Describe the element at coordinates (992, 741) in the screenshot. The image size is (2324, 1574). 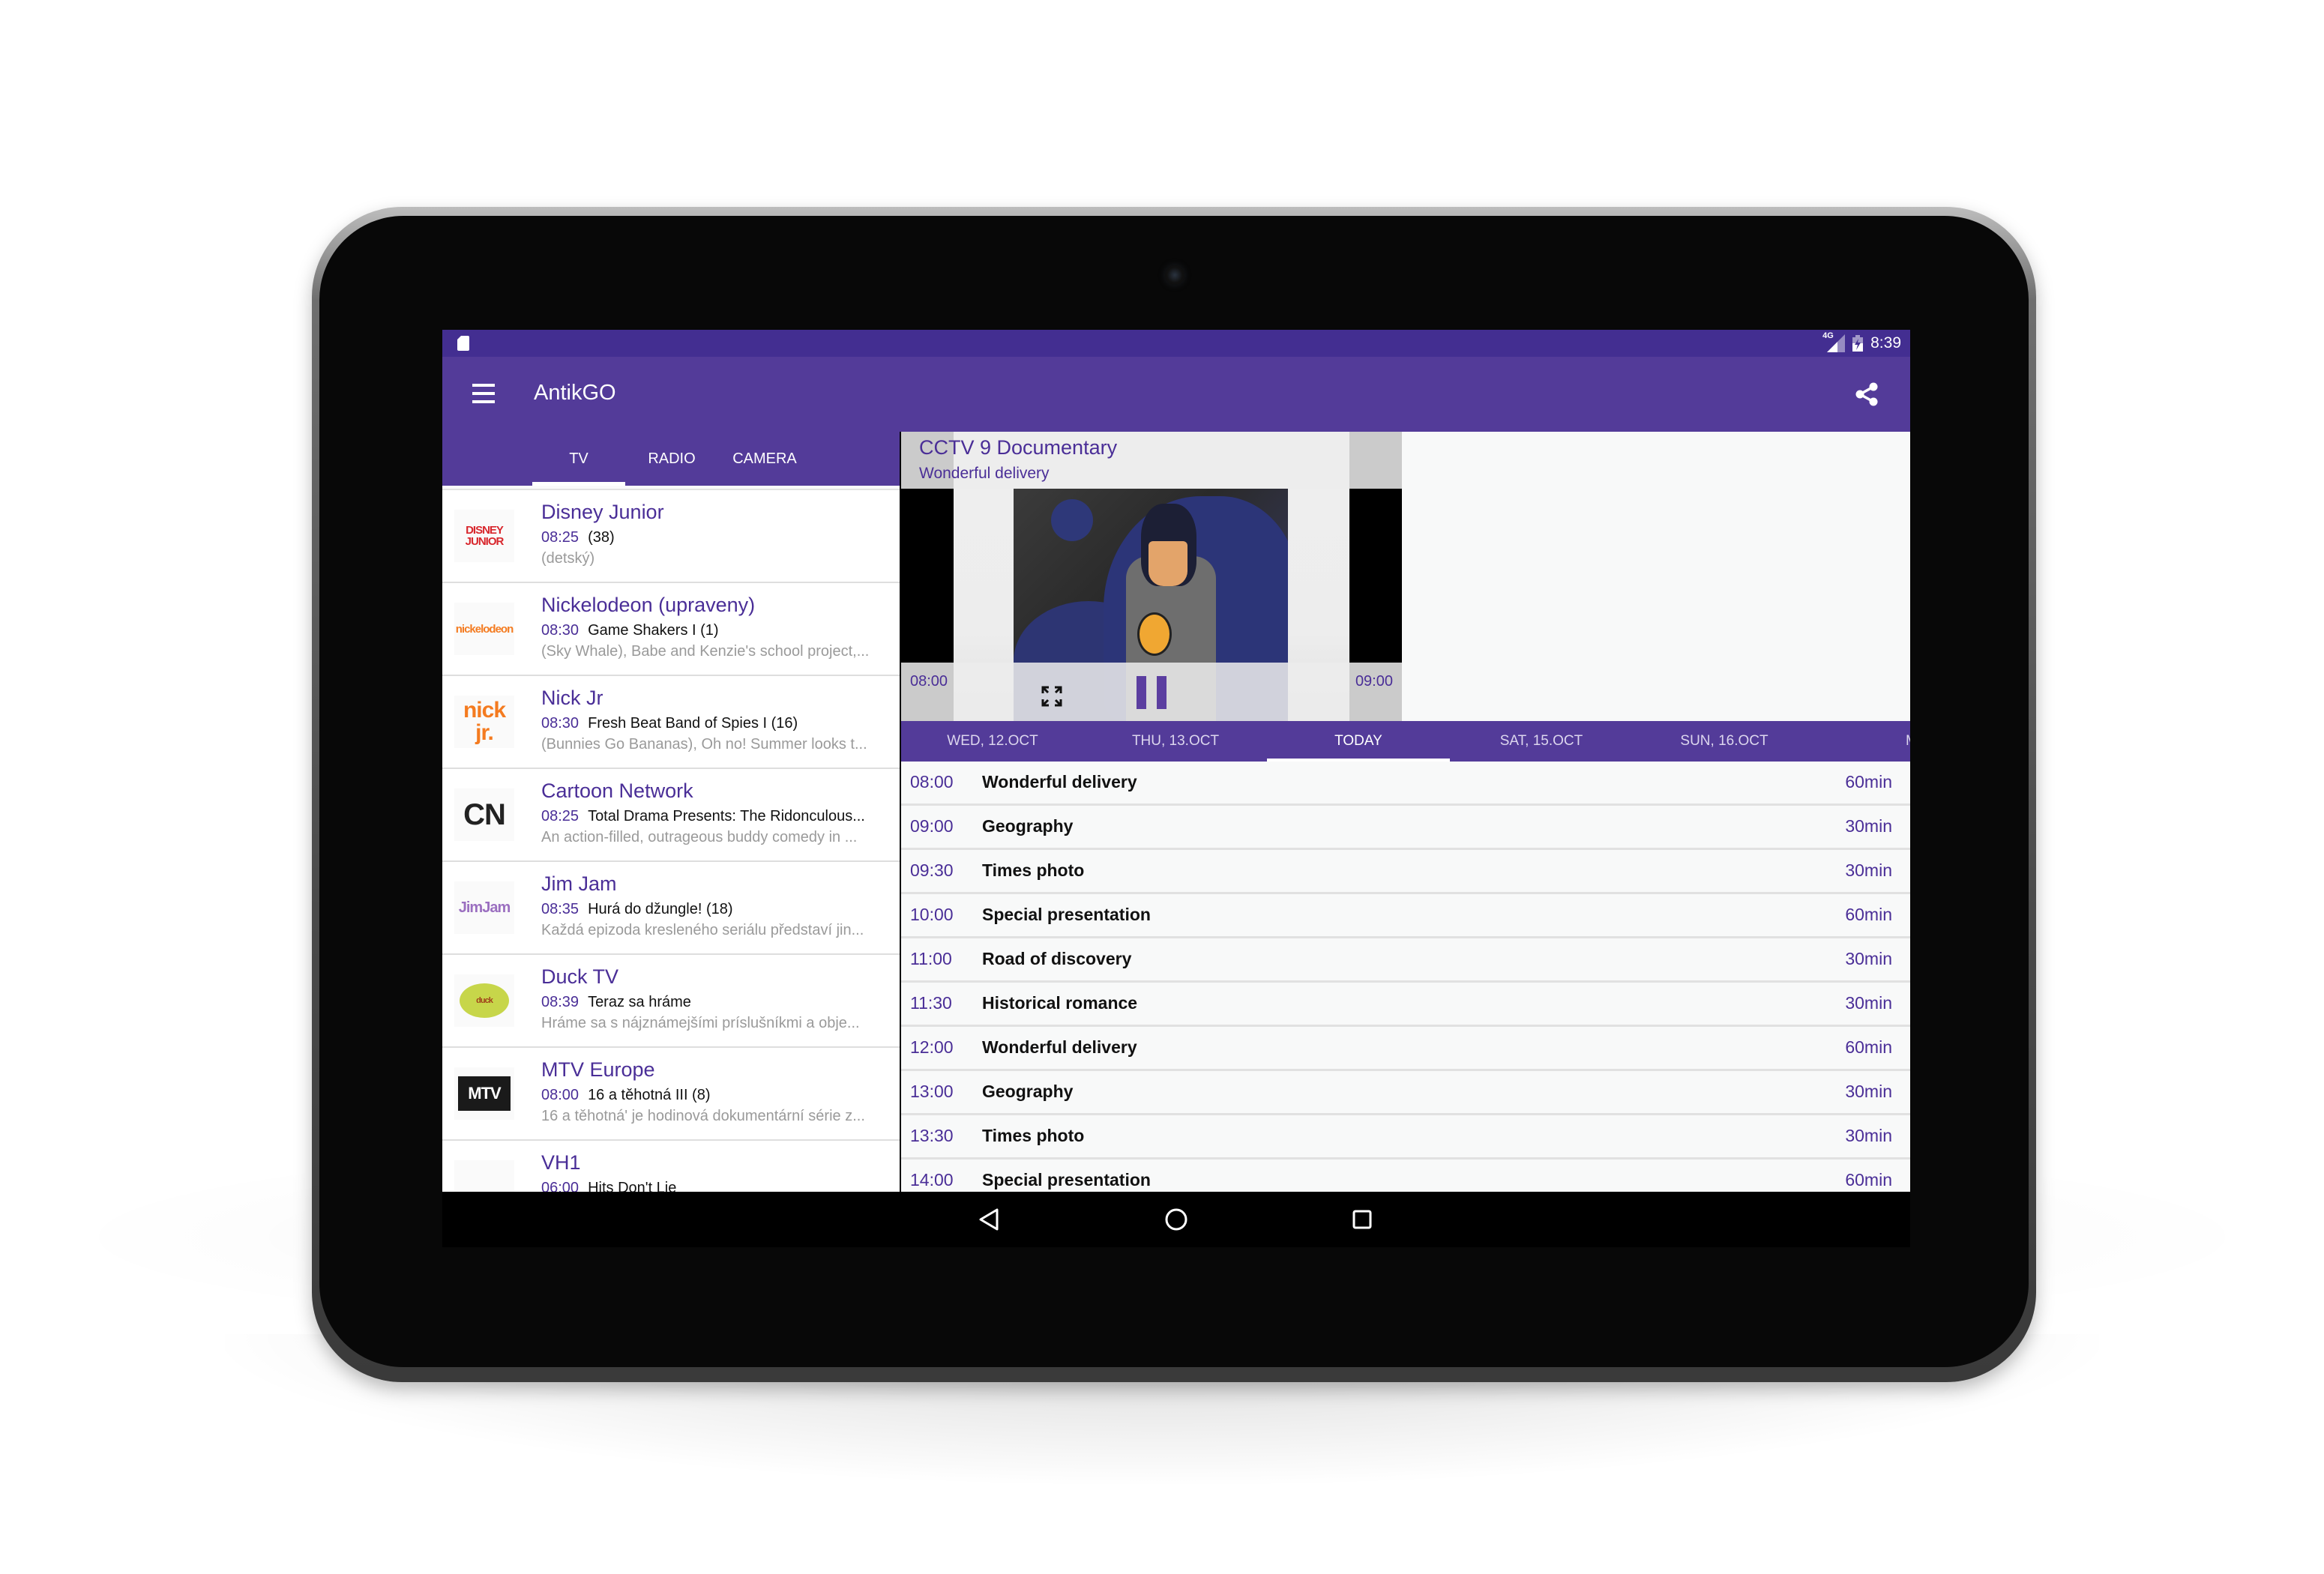
I see `date-tab: WED, 12.OCT` at that location.